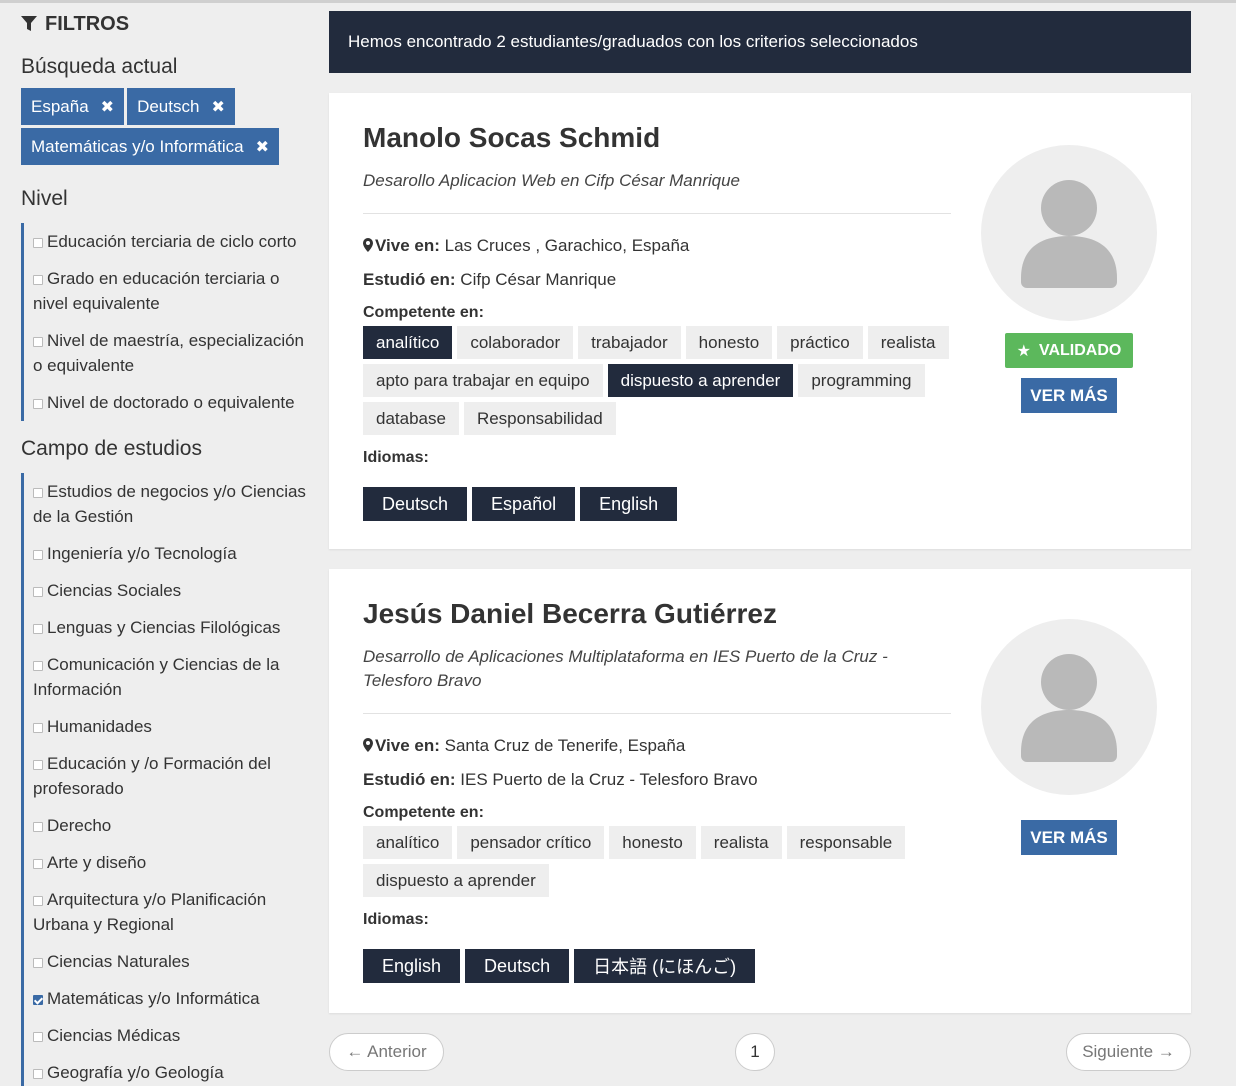  Describe the element at coordinates (172, 590) in the screenshot. I see `filter-option: Ciencias Sociales` at that location.